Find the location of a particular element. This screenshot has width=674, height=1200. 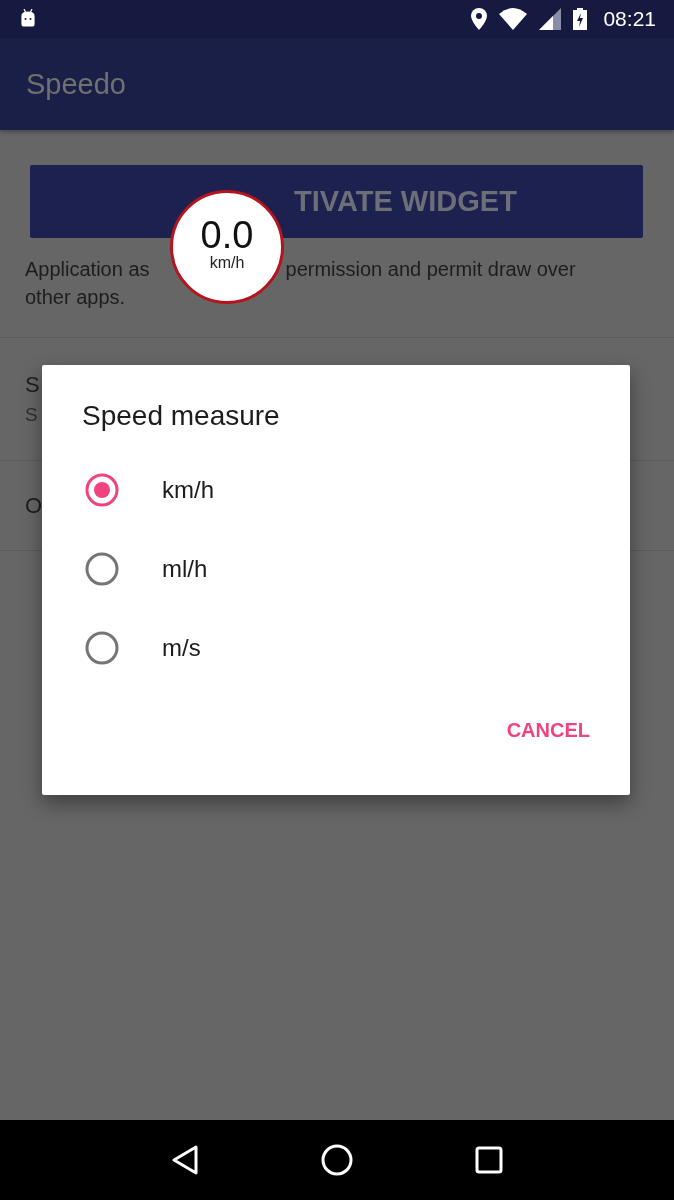

option-label: m/s is located at coordinates (181, 647).